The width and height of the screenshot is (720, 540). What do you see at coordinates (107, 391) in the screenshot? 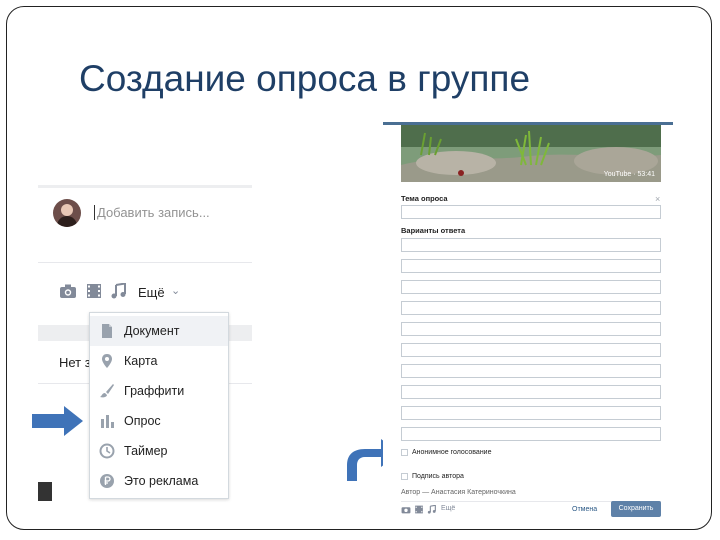
I see `brush-icon` at bounding box center [107, 391].